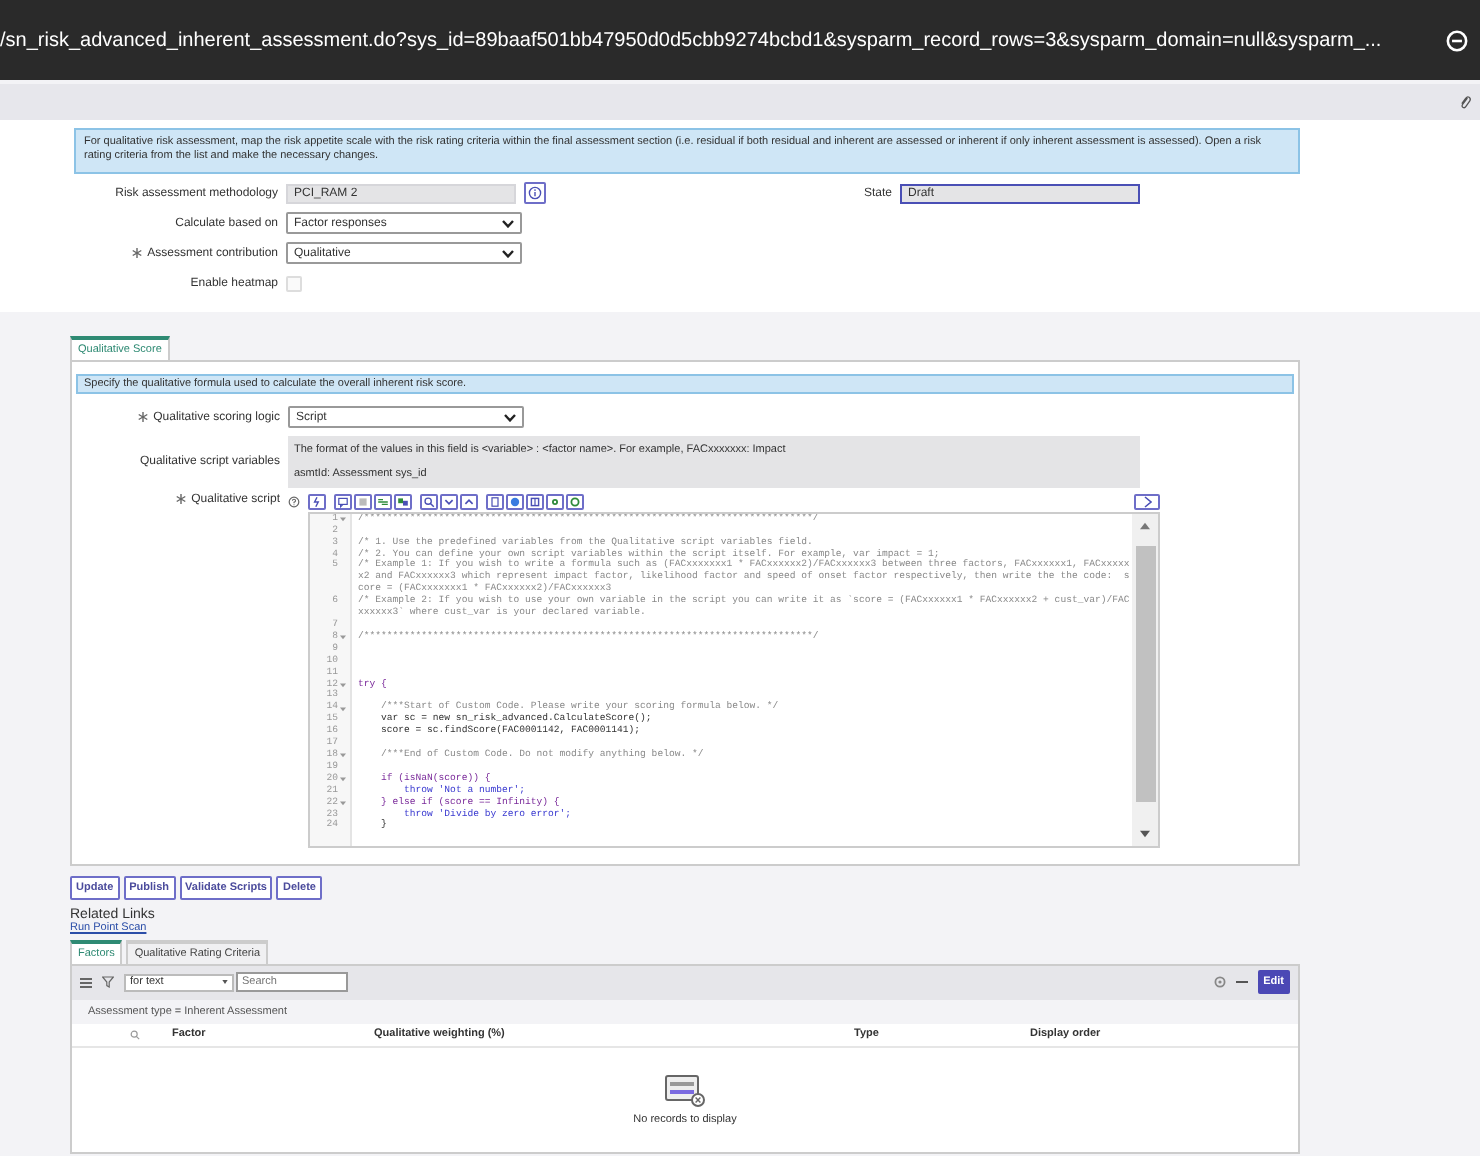 This screenshot has height=1156, width=1480. What do you see at coordinates (1145, 833) in the screenshot?
I see `scroll-down-icon` at bounding box center [1145, 833].